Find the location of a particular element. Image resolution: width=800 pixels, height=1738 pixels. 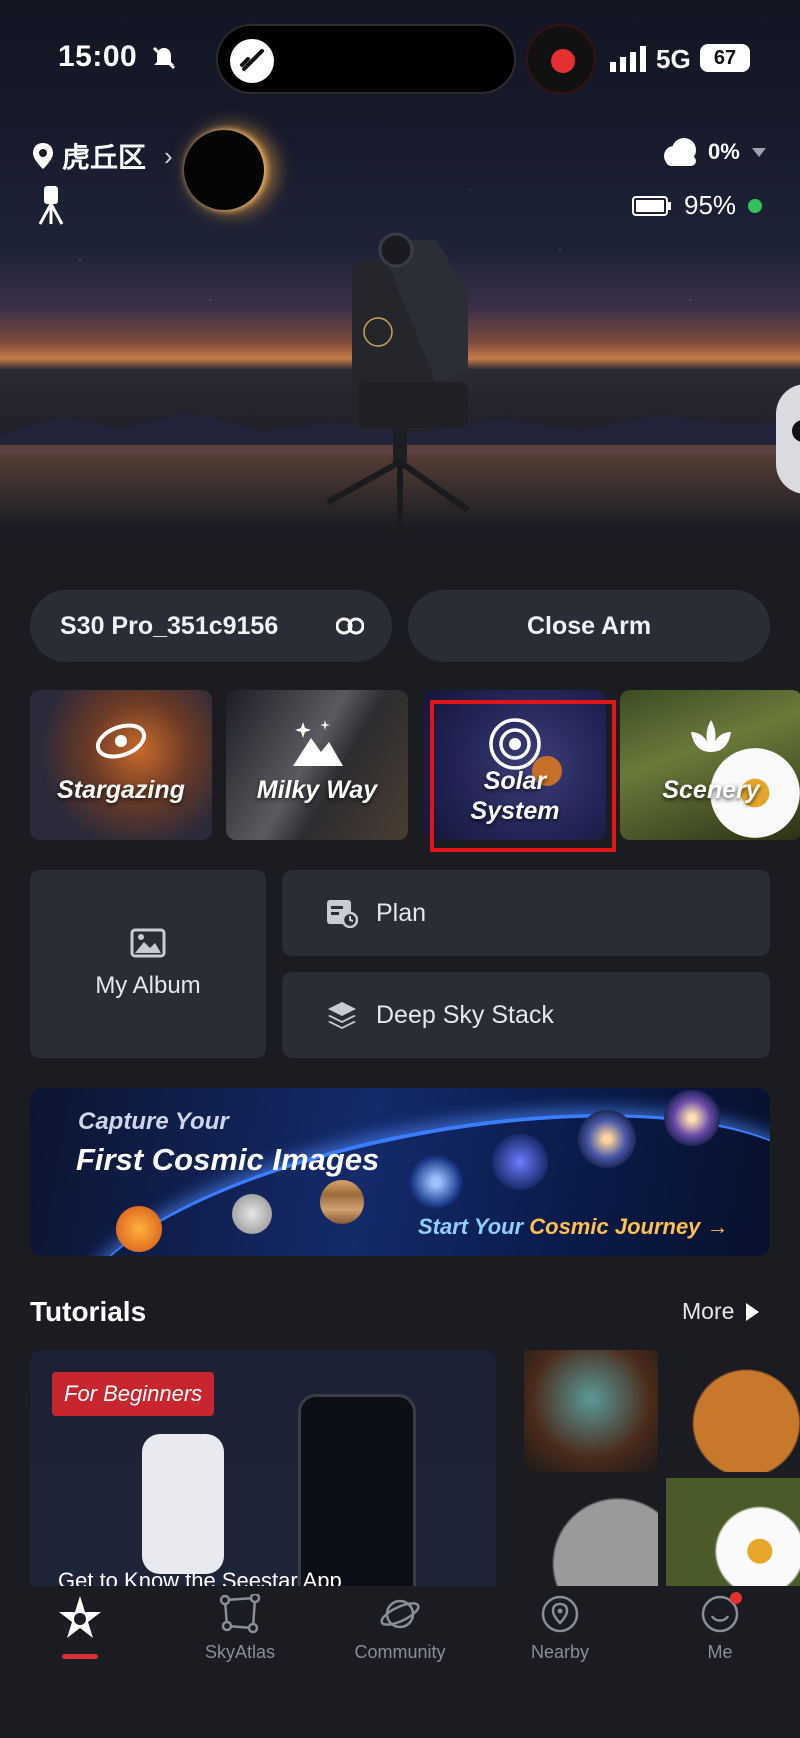

weather-widget: 0% is located at coordinates (713, 152).